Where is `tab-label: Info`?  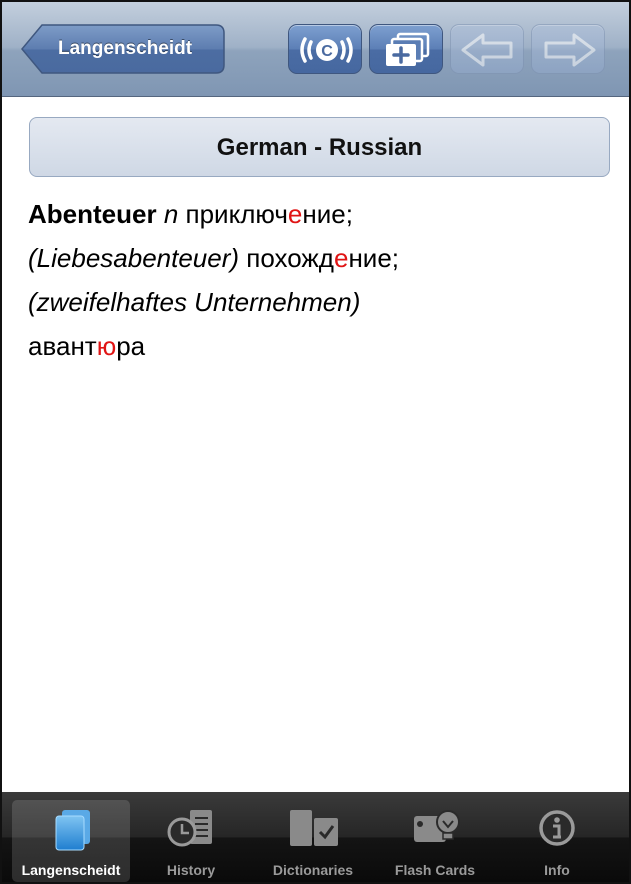
tab-label: Info is located at coordinates (557, 870).